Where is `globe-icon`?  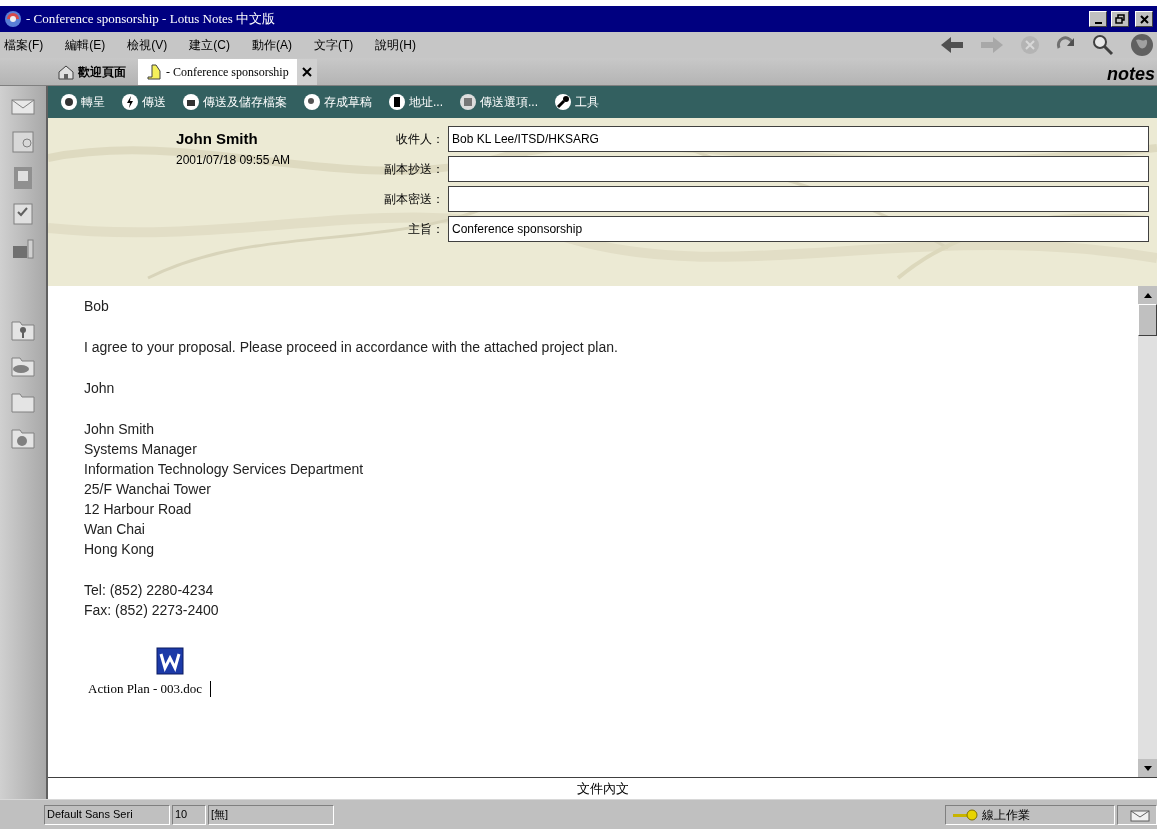
globe-icon is located at coordinates (1142, 45).